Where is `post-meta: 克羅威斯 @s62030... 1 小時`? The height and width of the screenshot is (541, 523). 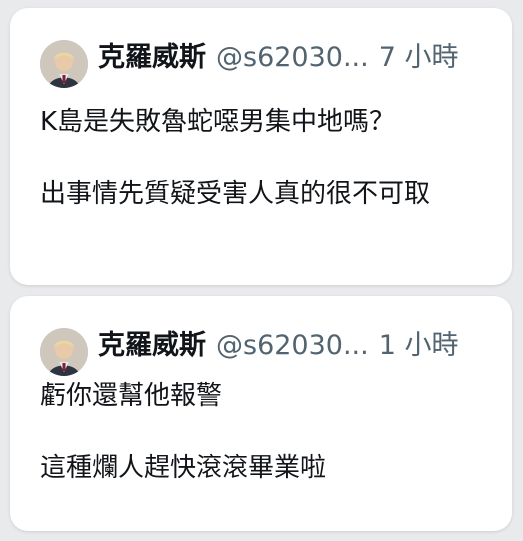
post-meta: 克羅威斯 @s62030... 1 小時 is located at coordinates (297, 346).